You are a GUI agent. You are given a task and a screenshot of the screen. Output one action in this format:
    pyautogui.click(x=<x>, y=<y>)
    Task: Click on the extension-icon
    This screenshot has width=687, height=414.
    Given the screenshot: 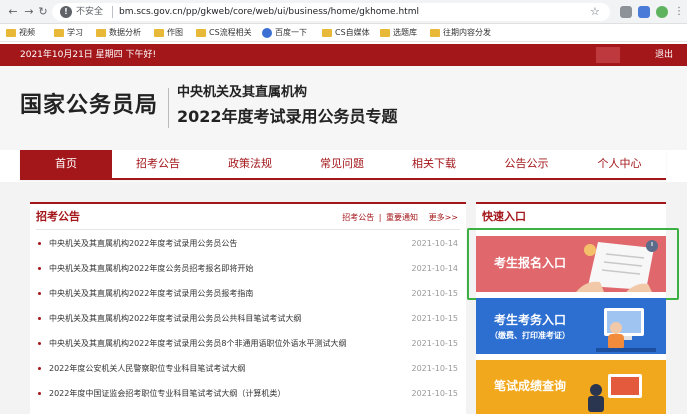 What is the action you would take?
    pyautogui.click(x=644, y=12)
    